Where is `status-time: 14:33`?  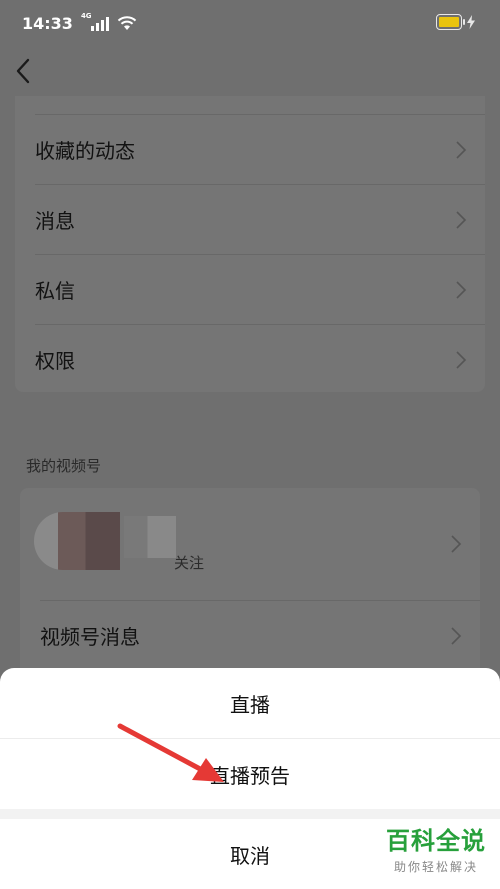
status-time: 14:33 is located at coordinates (47, 23).